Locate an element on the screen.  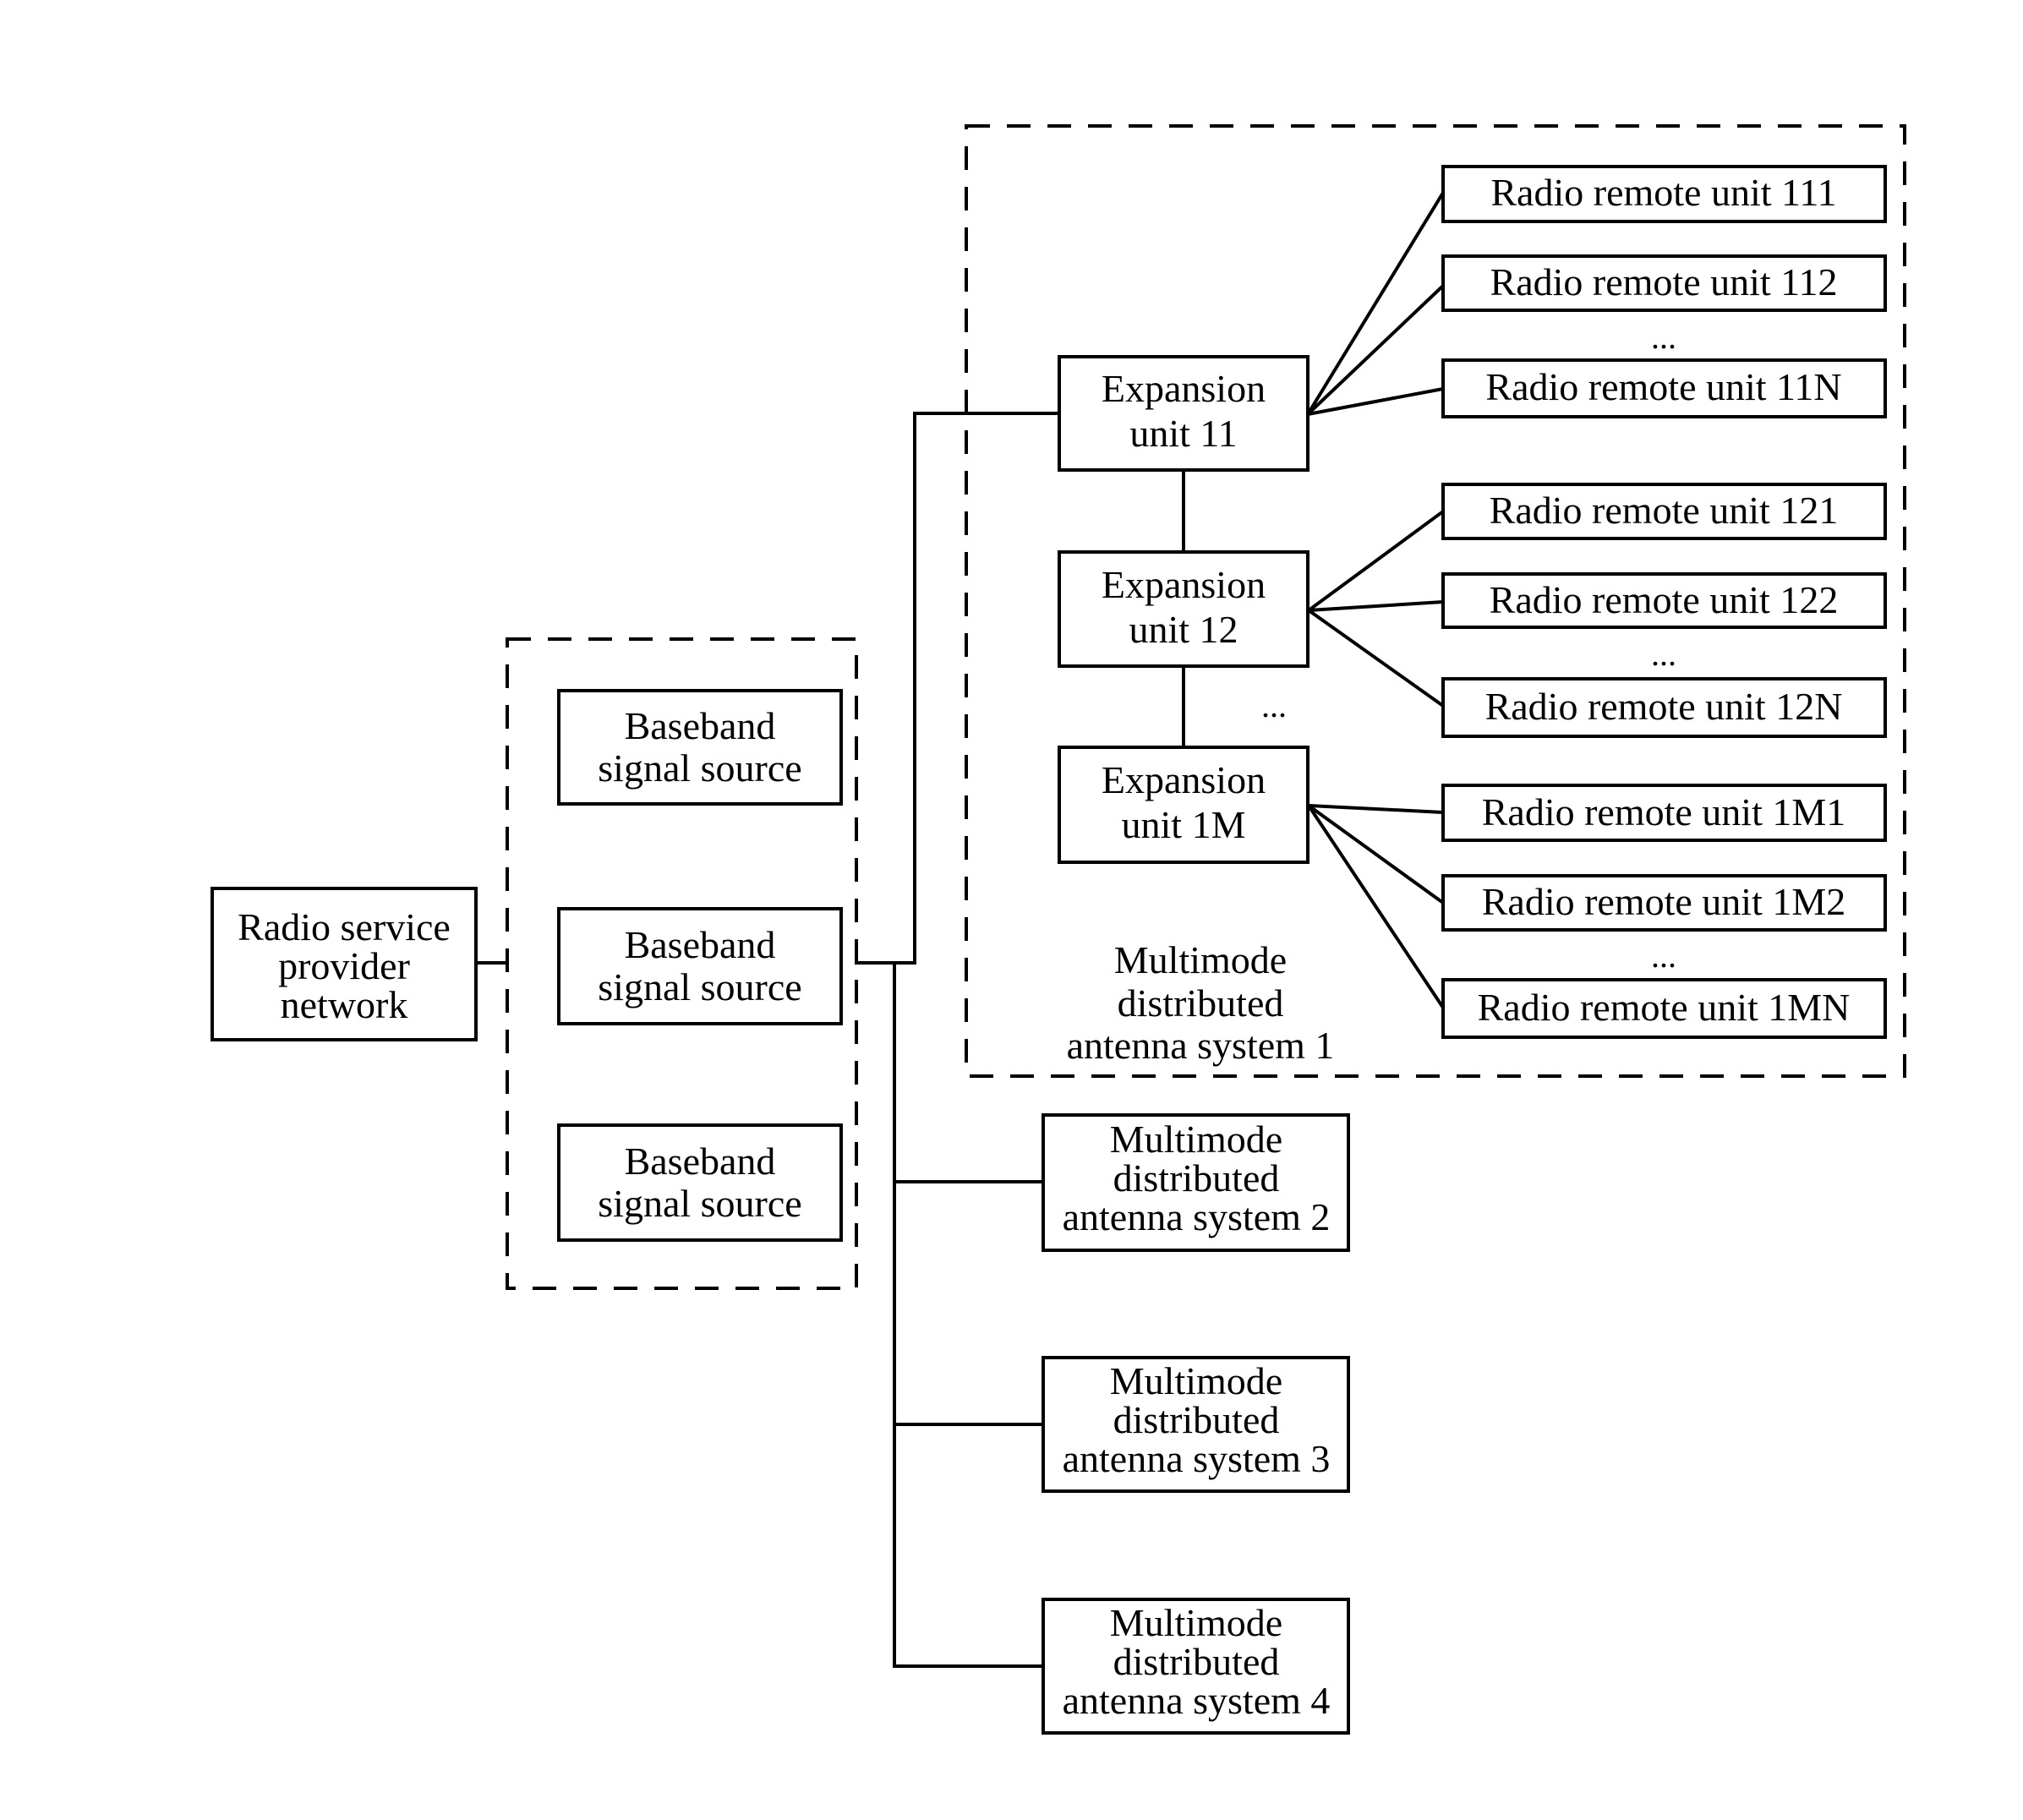
node-rru-121: Radio remote unit 121 is located at coordinates (1664, 511).